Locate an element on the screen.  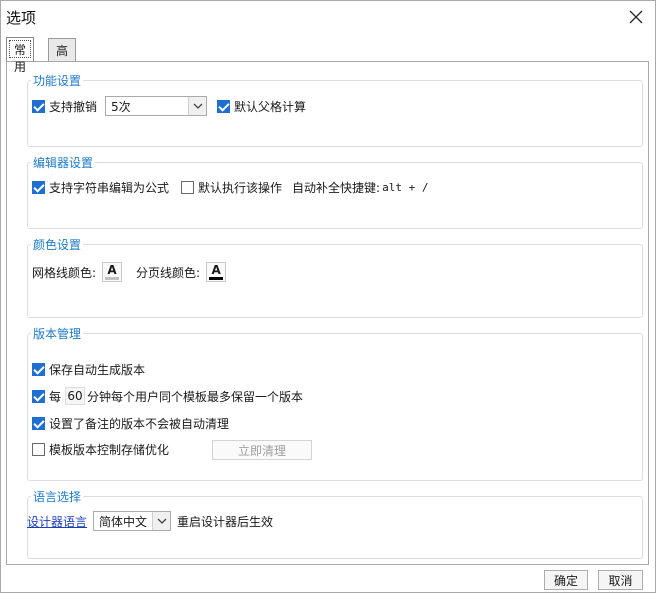
auto-version-checkbox is located at coordinates (38, 369).